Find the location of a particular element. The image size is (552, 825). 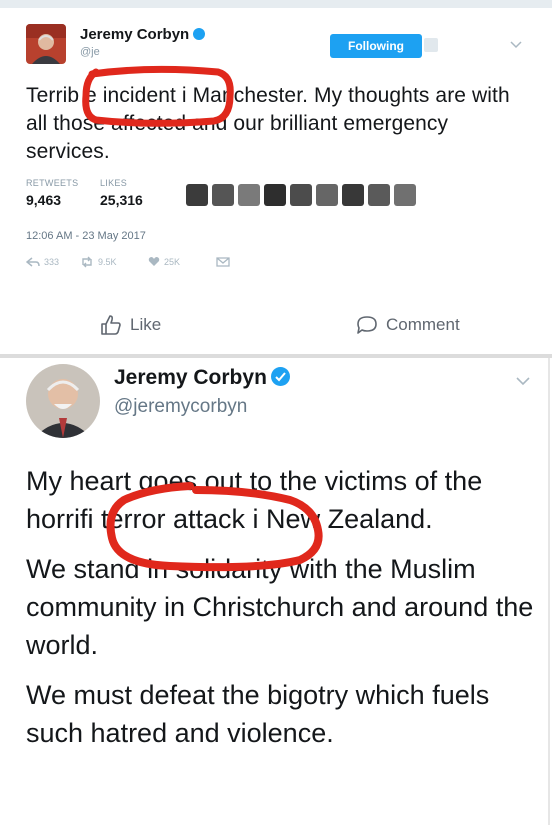

likes-label: LIKES is located at coordinates (114, 183).